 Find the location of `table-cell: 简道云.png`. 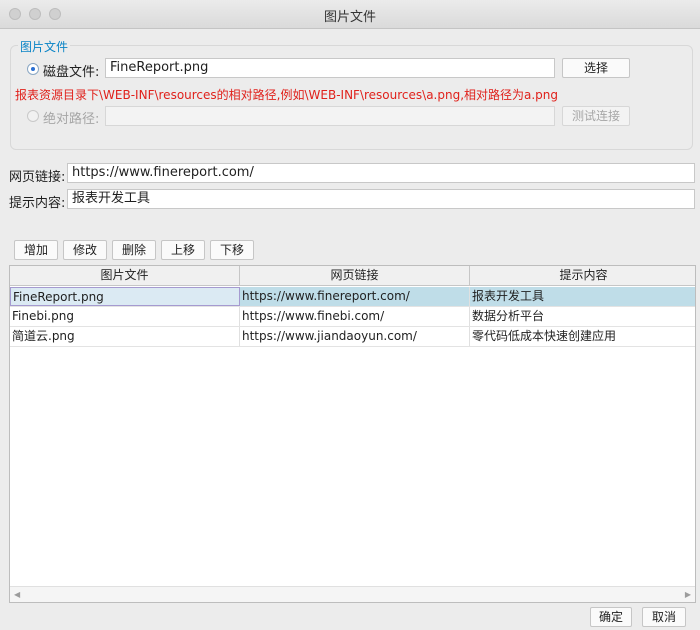

table-cell: 简道云.png is located at coordinates (125, 336).